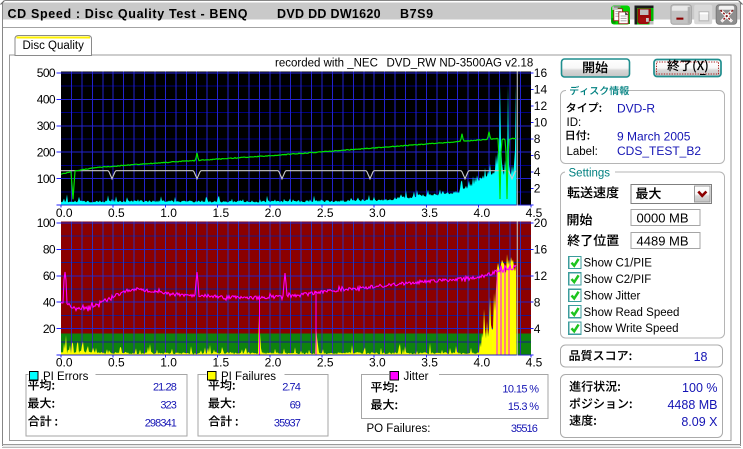  I want to click on svg-text: ID:, so click(574, 123).